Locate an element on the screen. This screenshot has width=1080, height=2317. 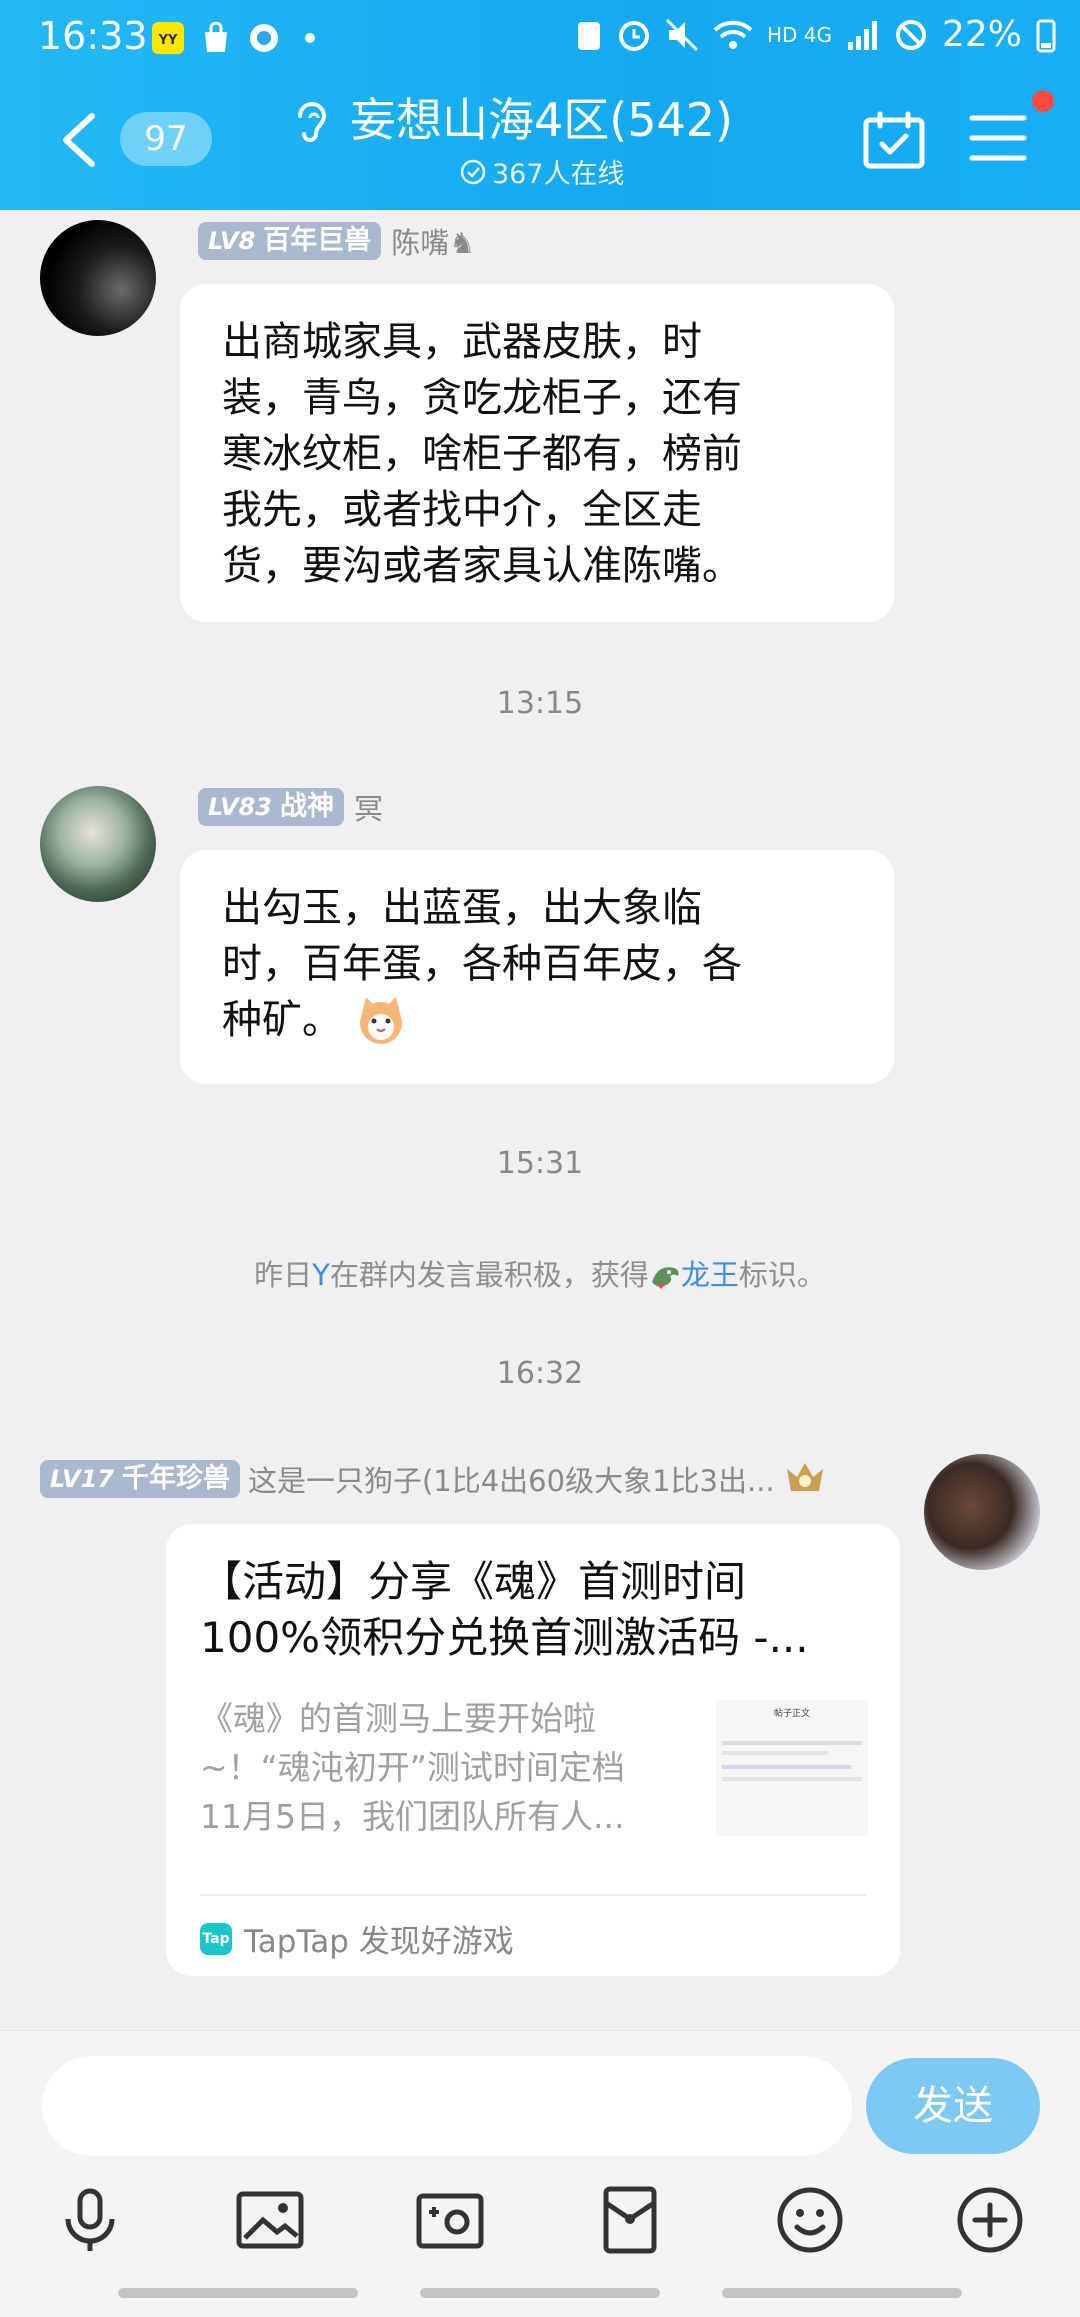
message-sender-row: LV8 百年巨兽 陈嘴♞ is located at coordinates (336, 241).